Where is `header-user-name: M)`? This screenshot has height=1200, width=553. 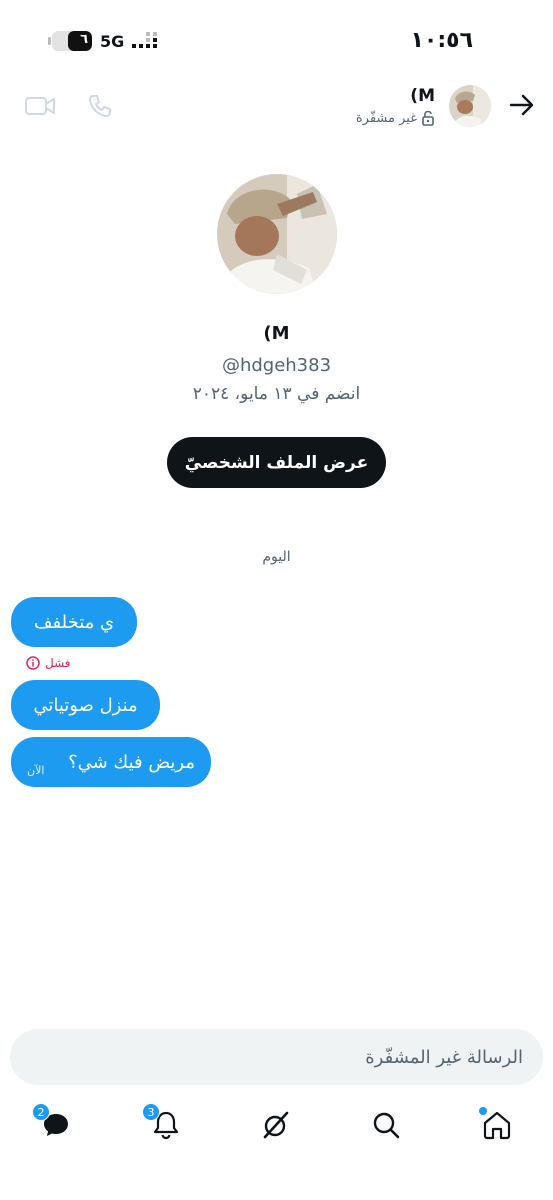
header-user-name: M) is located at coordinates (422, 96).